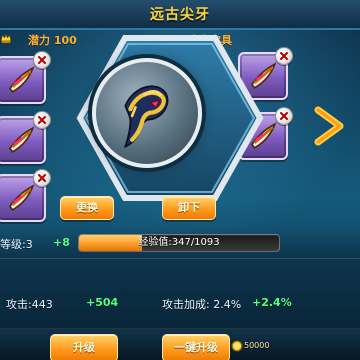  Describe the element at coordinates (272, 302) in the screenshot. I see `attack-bonus-plus: +2.4%` at that location.